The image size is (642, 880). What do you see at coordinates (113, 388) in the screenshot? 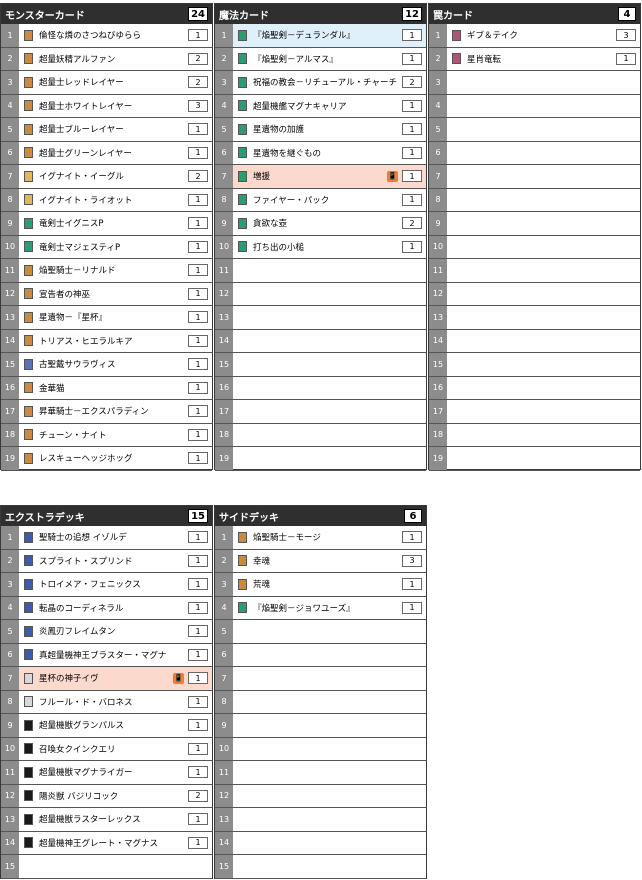
I see `card-name: 金華猫` at bounding box center [113, 388].